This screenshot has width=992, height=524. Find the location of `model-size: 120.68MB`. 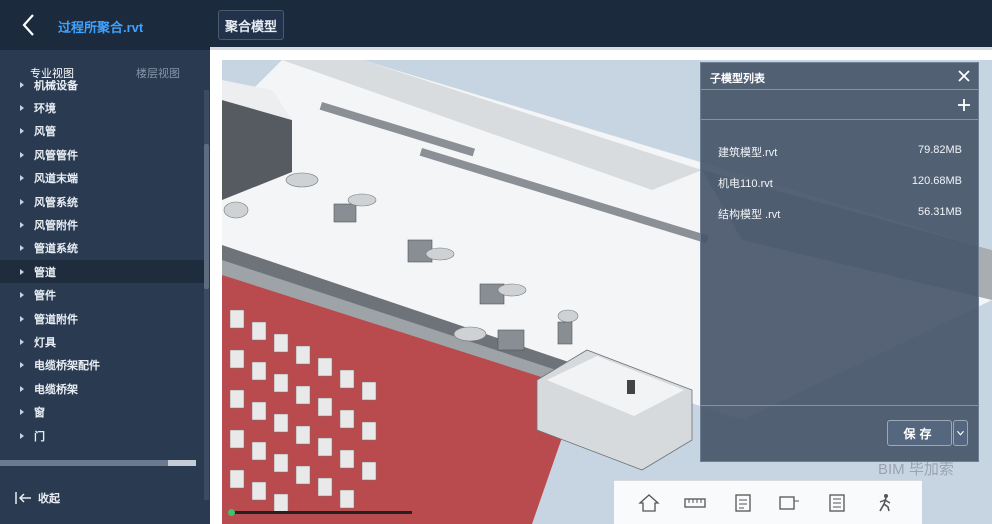

model-size: 120.68MB is located at coordinates (936, 181).